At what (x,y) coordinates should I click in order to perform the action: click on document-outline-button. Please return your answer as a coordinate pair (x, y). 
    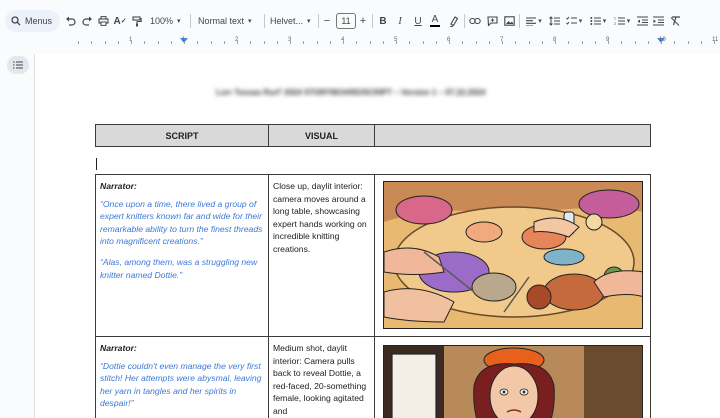
    Looking at the image, I should click on (18, 65).